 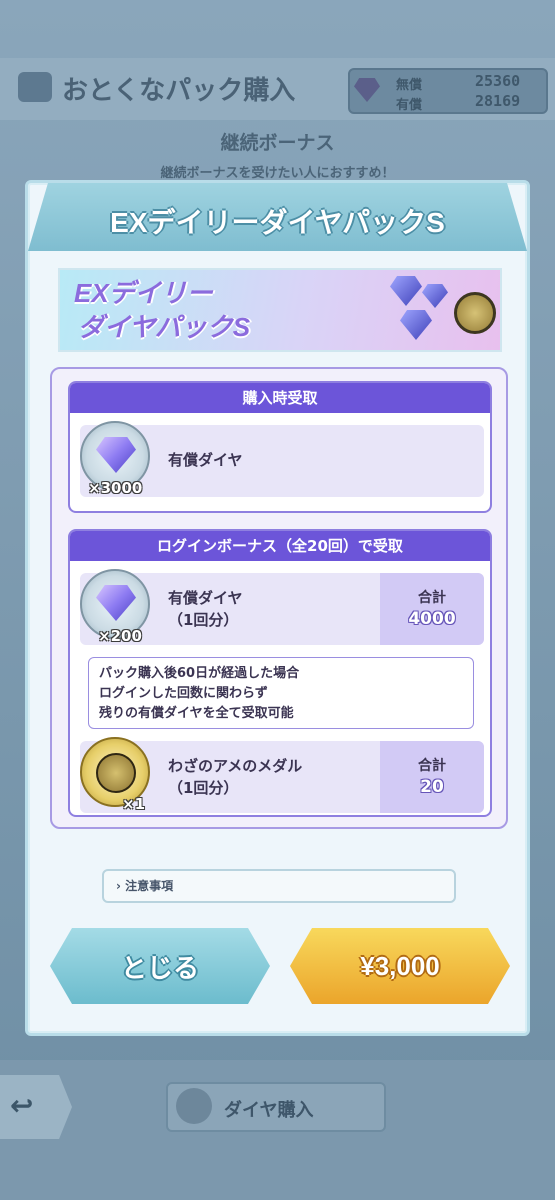 I want to click on free-diamond-value: 25360, so click(x=498, y=81).